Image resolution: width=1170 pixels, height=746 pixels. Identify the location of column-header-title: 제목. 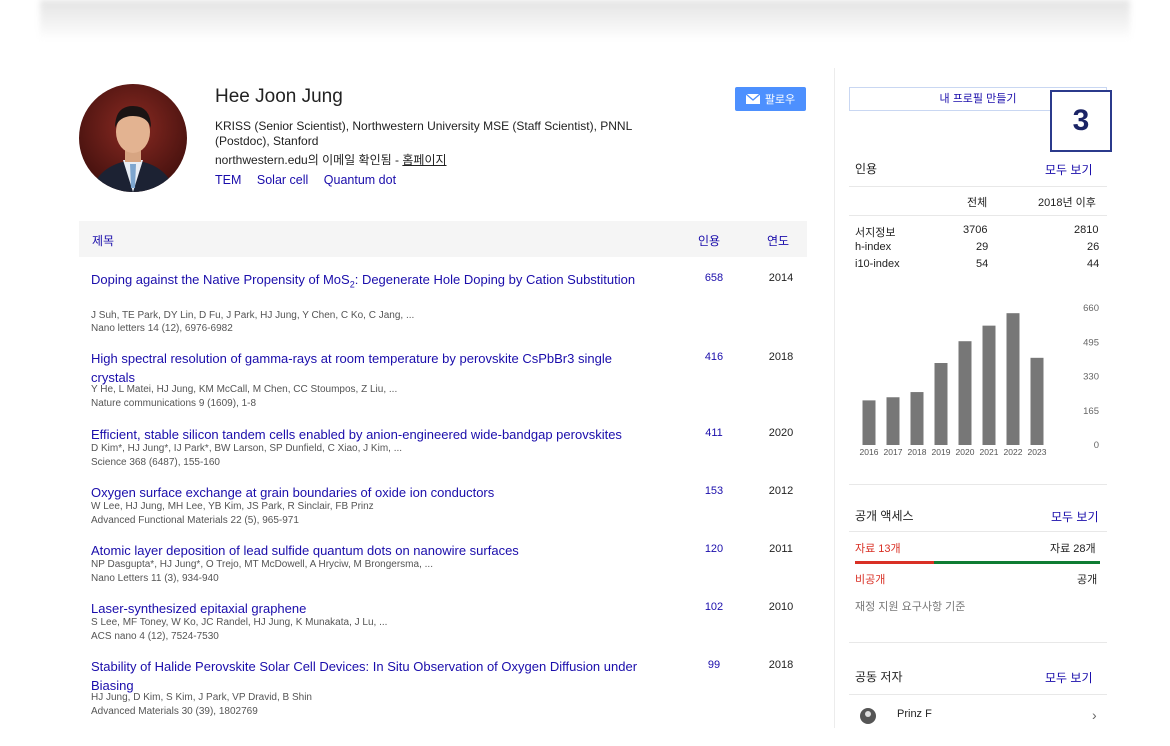
(103, 240).